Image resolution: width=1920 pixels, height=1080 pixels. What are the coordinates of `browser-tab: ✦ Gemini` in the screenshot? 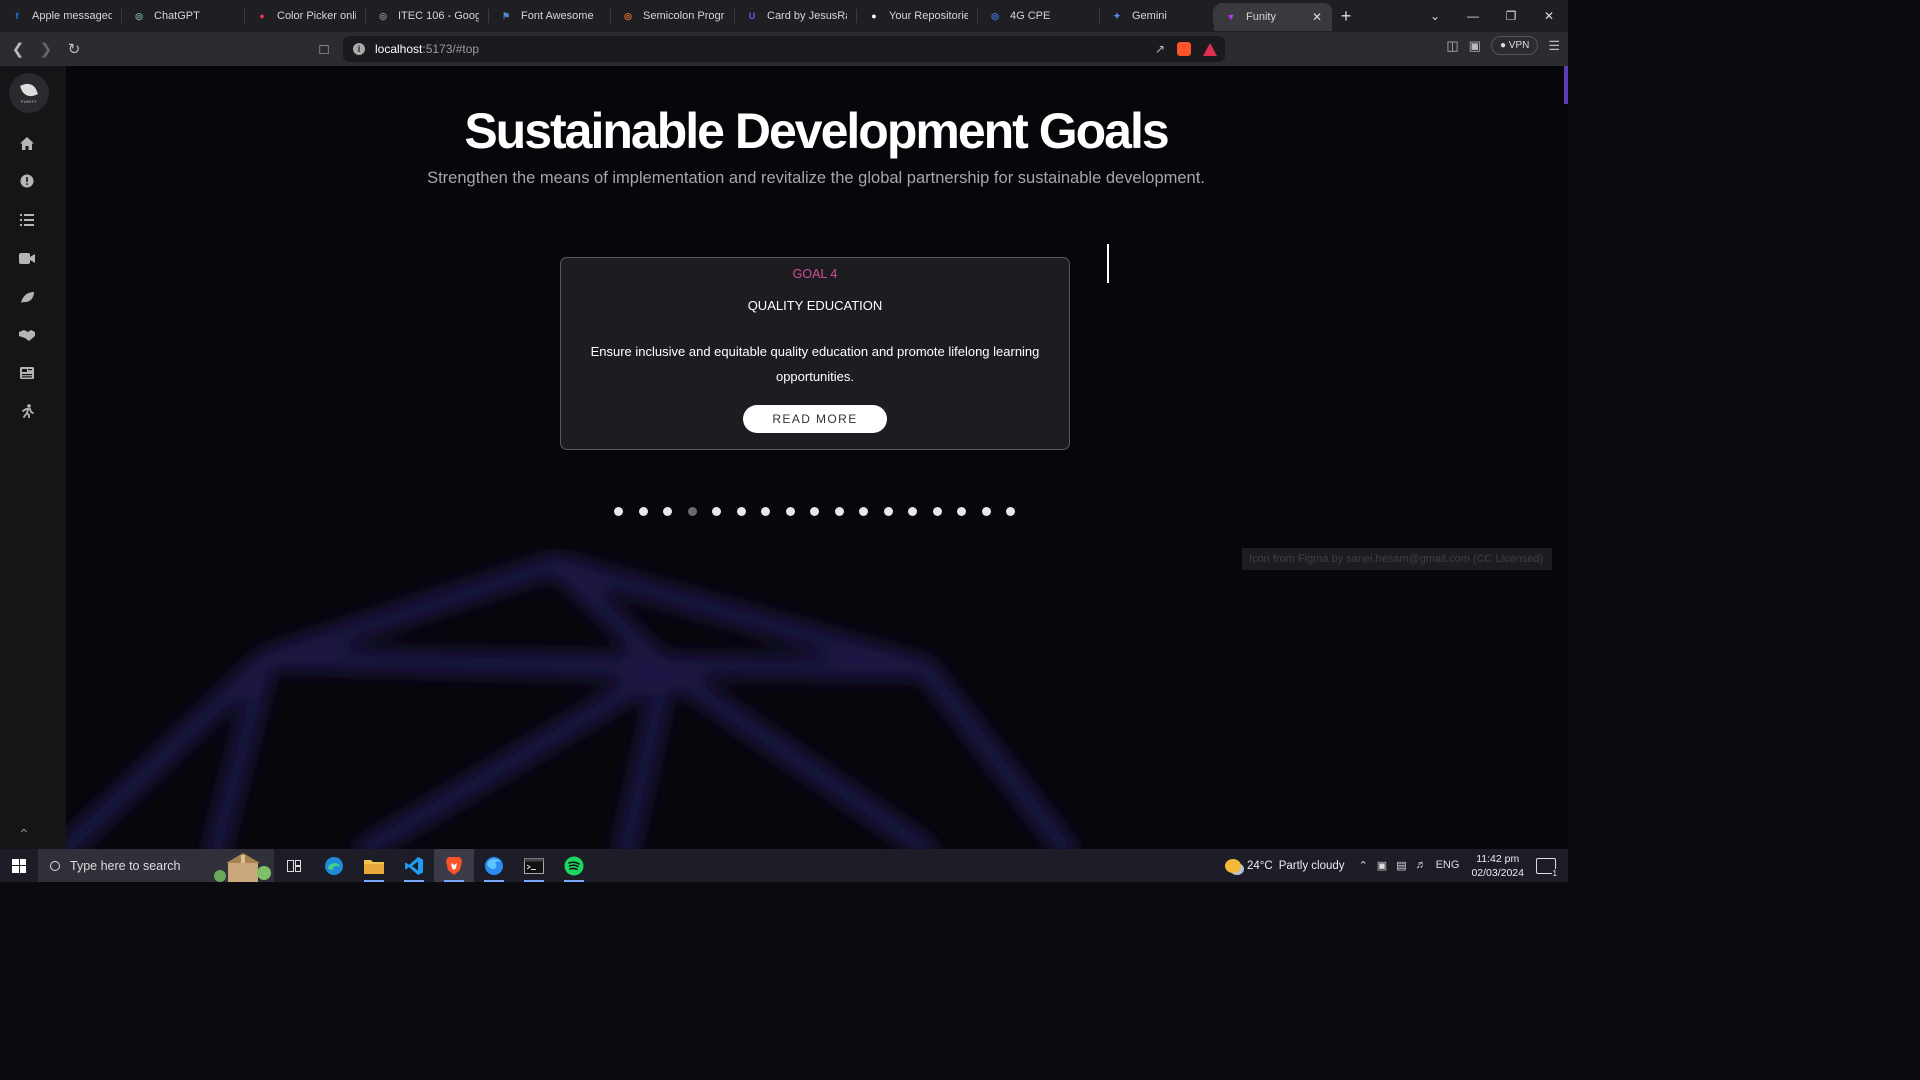 It's located at (1157, 16).